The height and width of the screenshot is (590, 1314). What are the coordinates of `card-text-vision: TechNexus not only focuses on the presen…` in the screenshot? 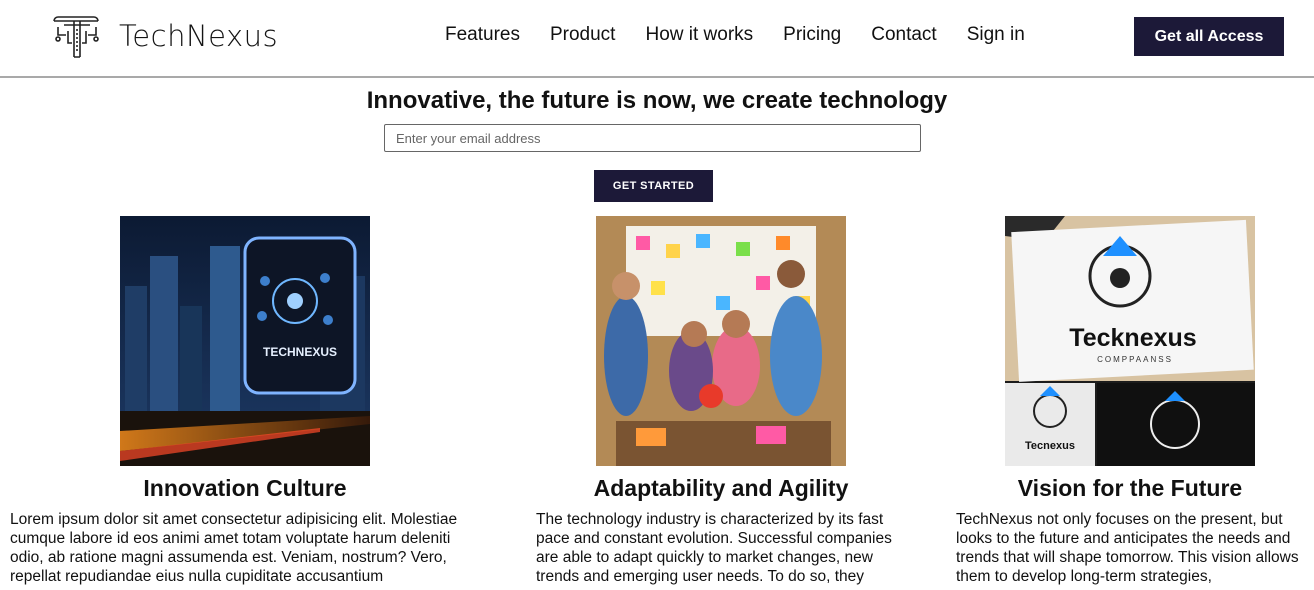 It's located at (1127, 548).